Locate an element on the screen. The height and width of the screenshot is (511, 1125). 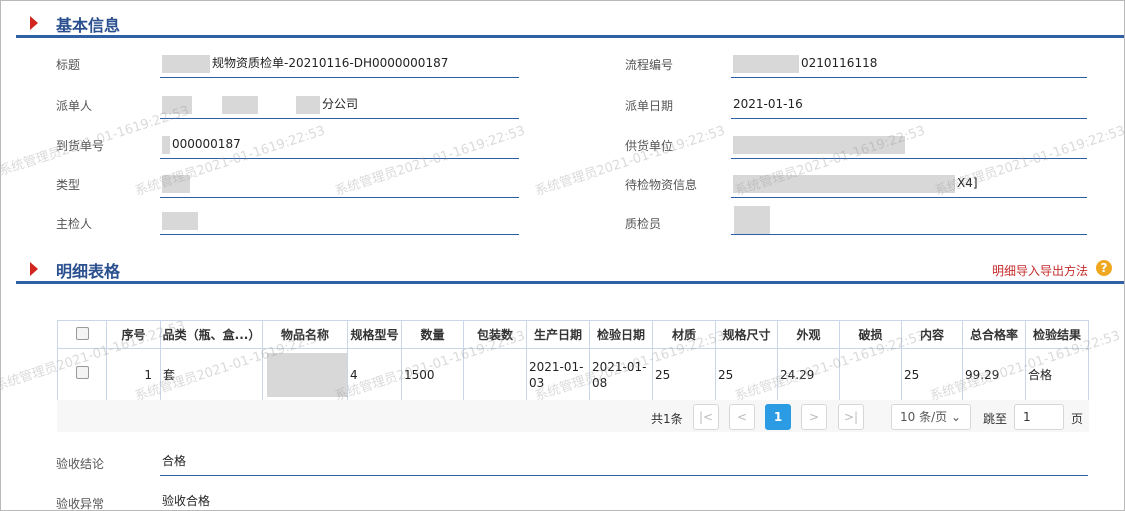
table-cell: 2021-01-08 is located at coordinates (621, 374).